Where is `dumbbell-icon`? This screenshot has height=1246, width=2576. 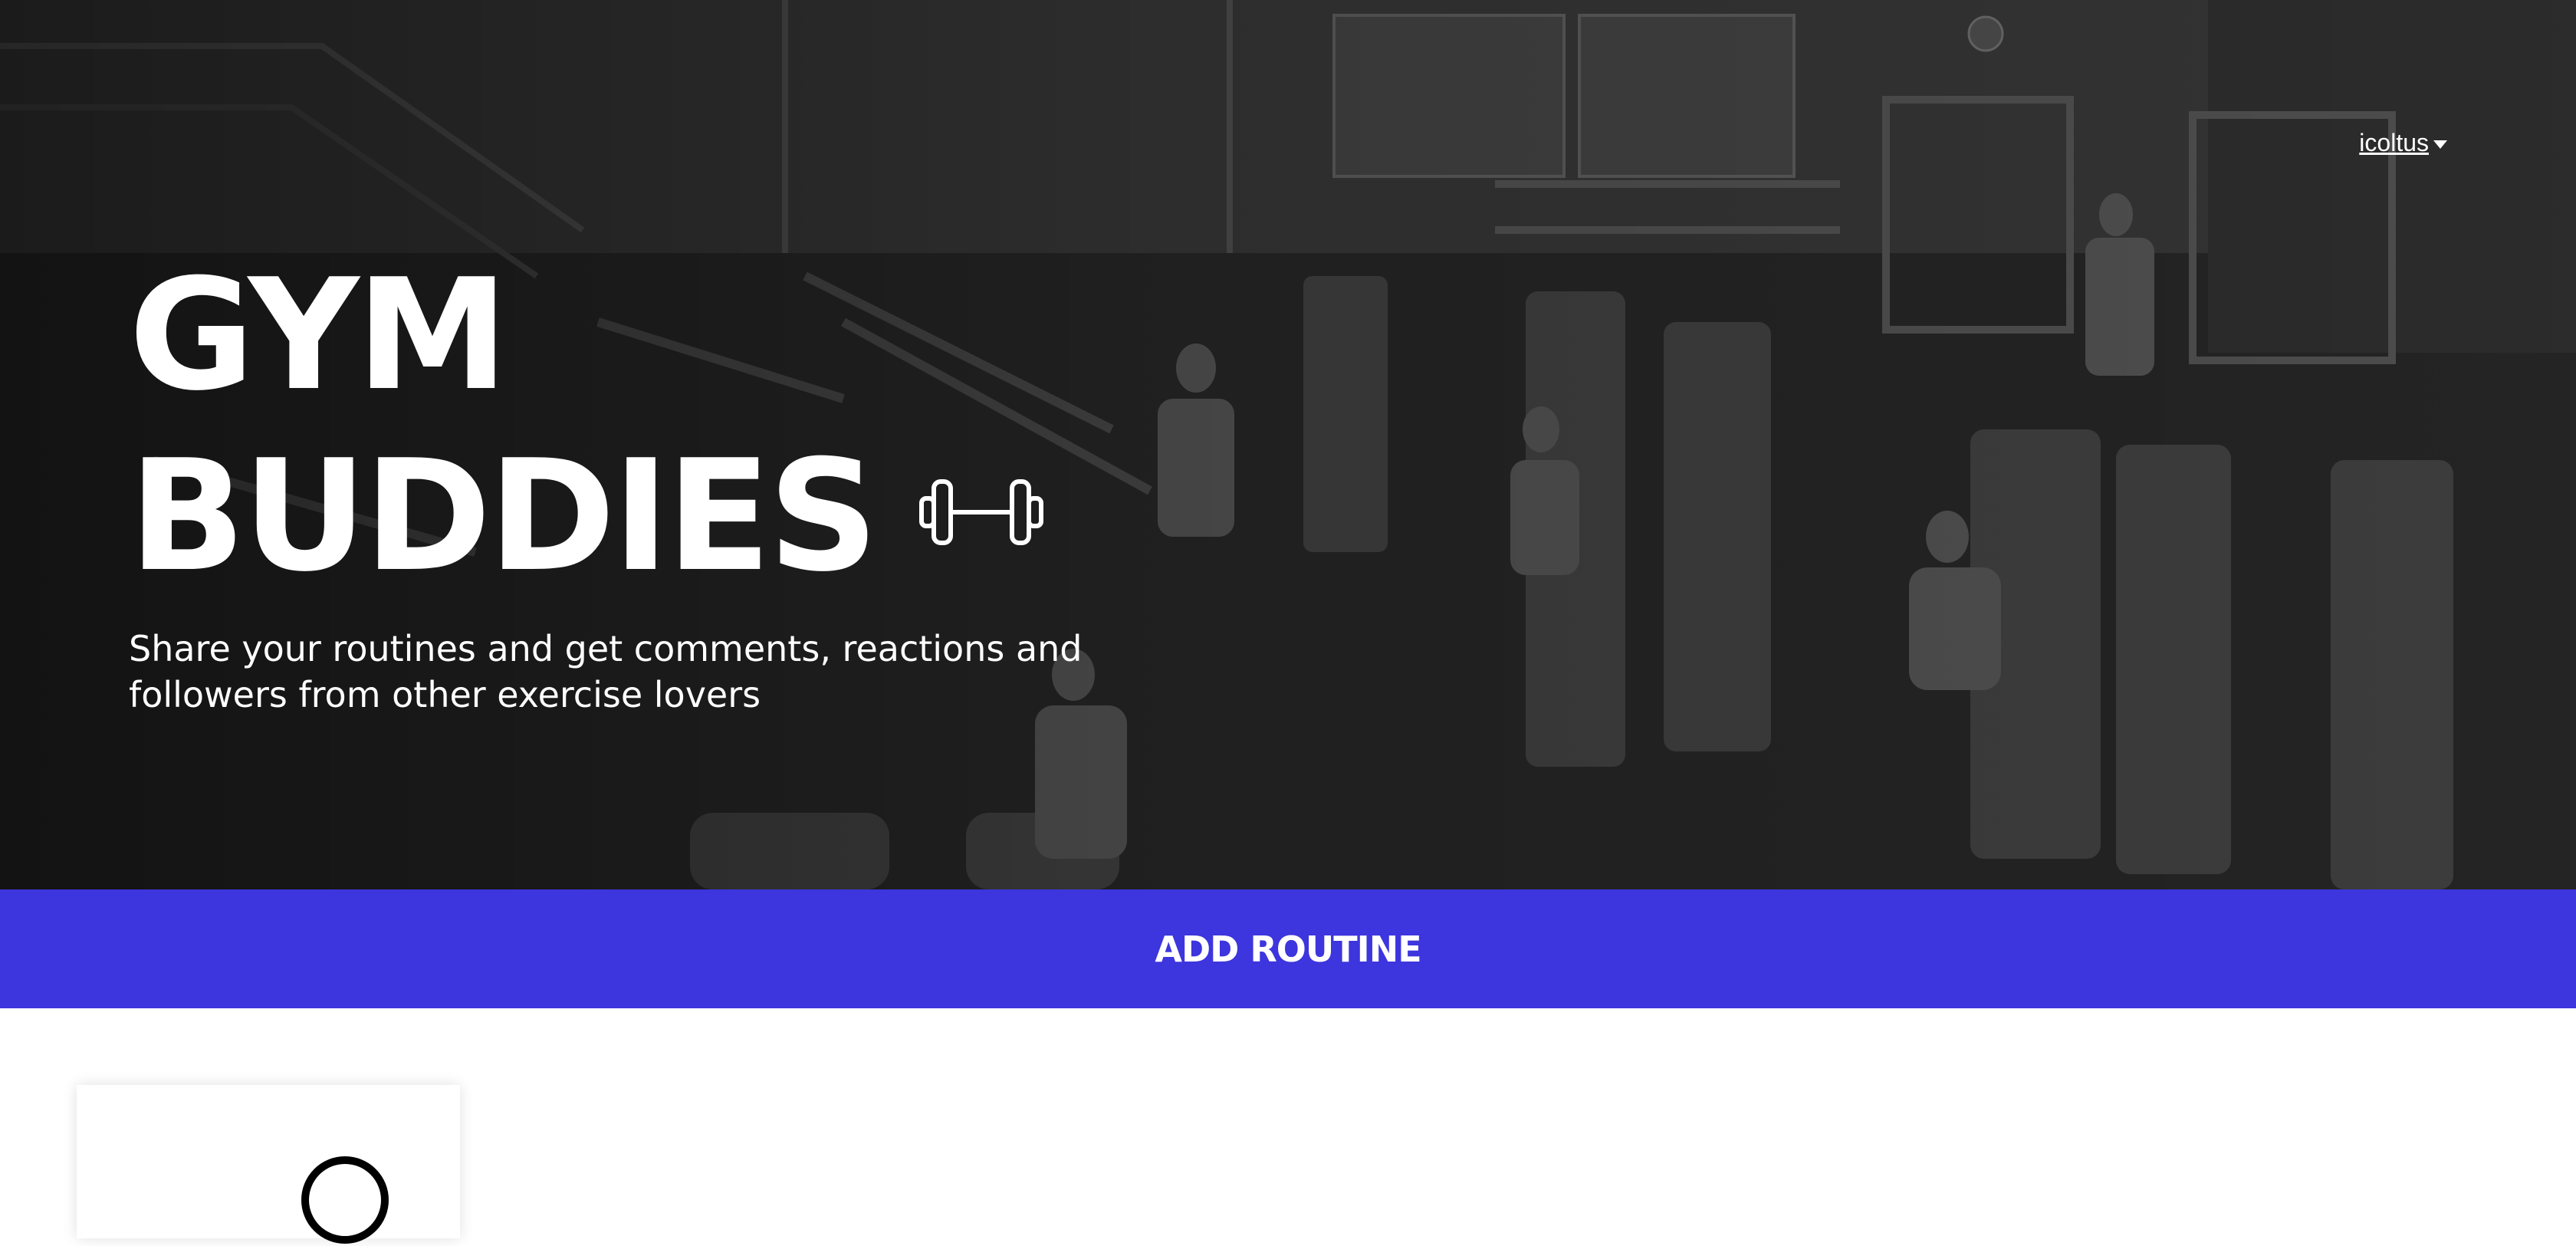
dumbbell-icon is located at coordinates (981, 512).